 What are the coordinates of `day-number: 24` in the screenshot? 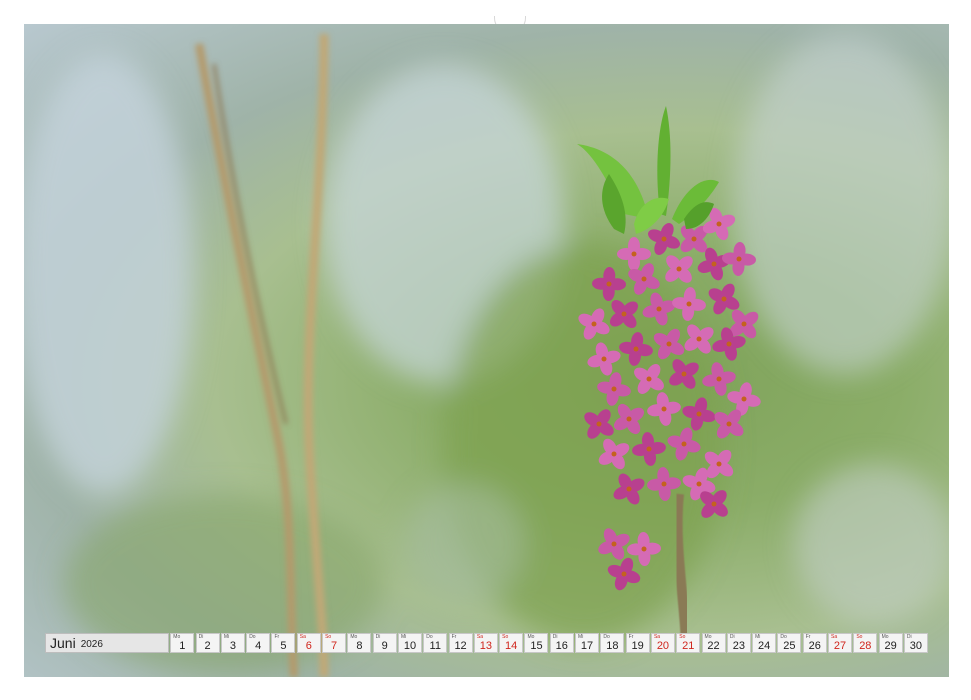 It's located at (764, 646).